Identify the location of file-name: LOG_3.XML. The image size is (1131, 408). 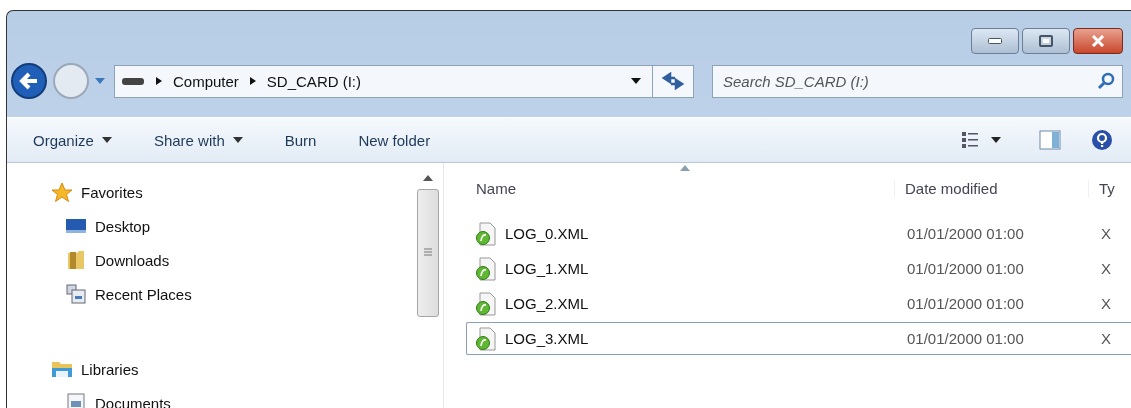
(547, 338).